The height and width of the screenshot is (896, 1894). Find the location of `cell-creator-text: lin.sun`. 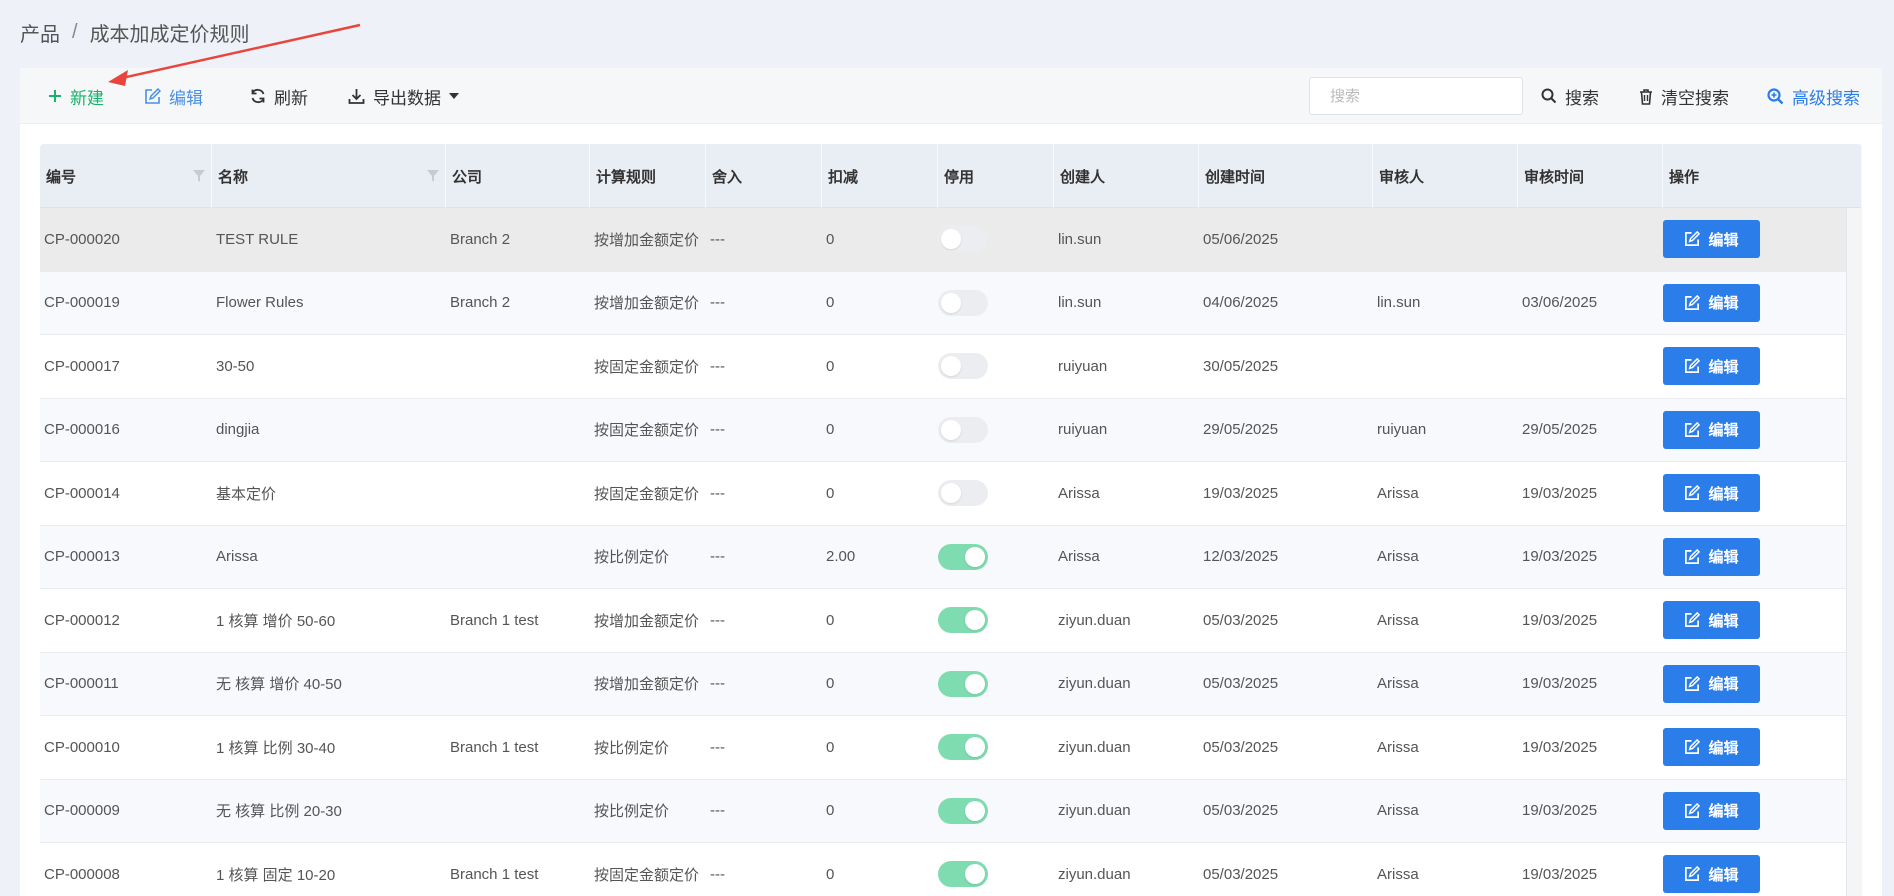

cell-creator-text: lin.sun is located at coordinates (1080, 303).